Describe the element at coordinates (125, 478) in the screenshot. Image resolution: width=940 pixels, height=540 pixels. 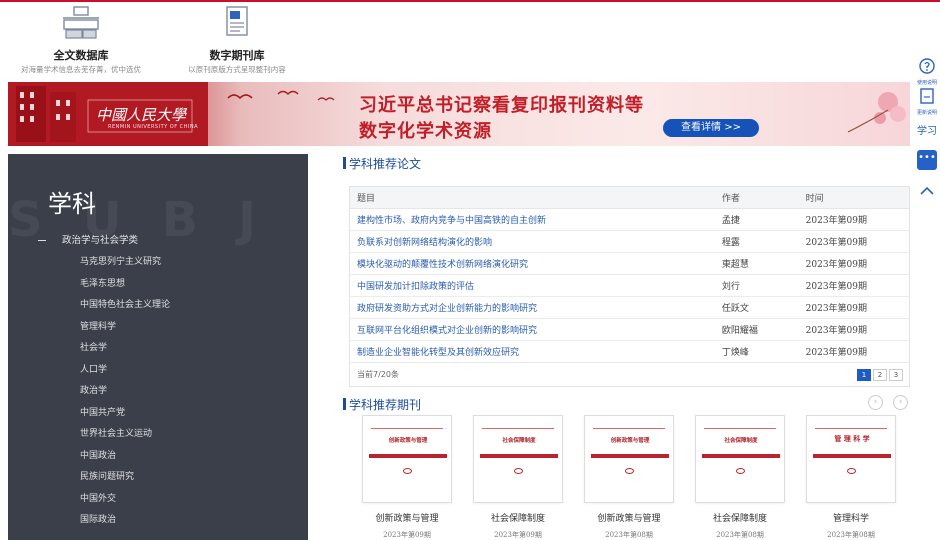
I see `subject-item: 民族问题研究` at that location.